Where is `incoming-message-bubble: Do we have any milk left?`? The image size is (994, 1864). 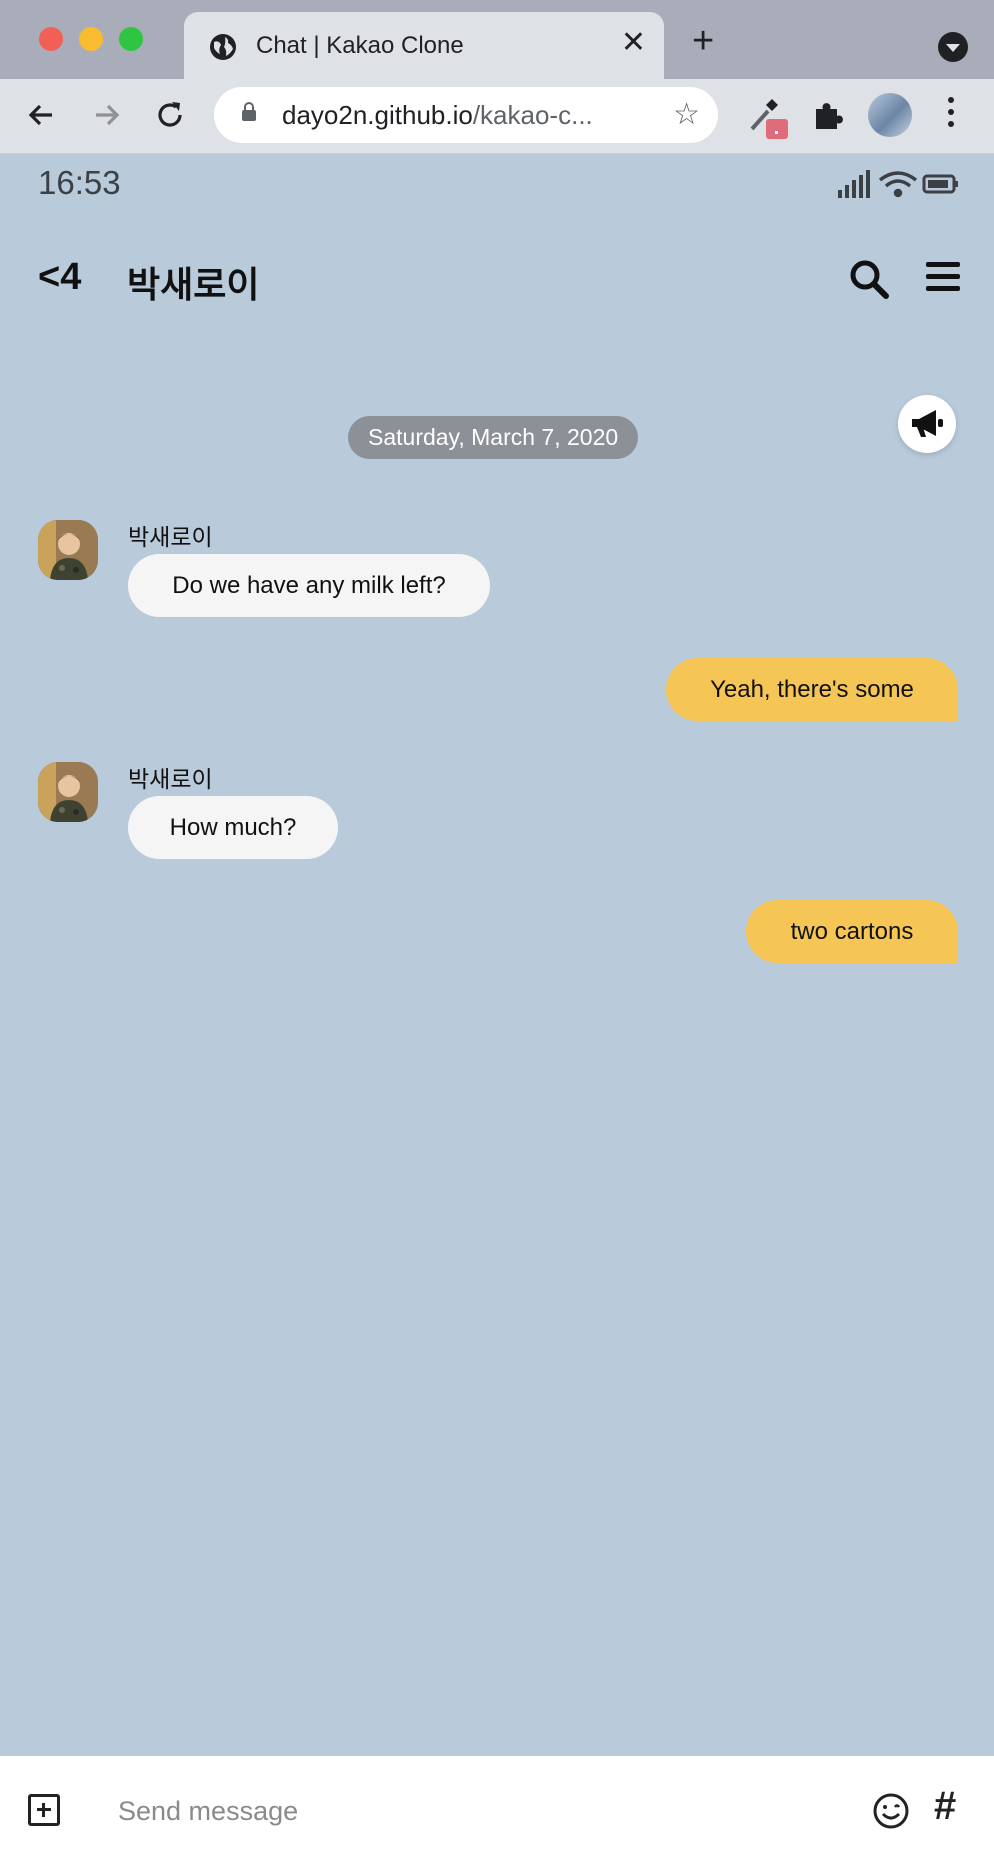
incoming-message-bubble: Do we have any milk left? is located at coordinates (309, 585).